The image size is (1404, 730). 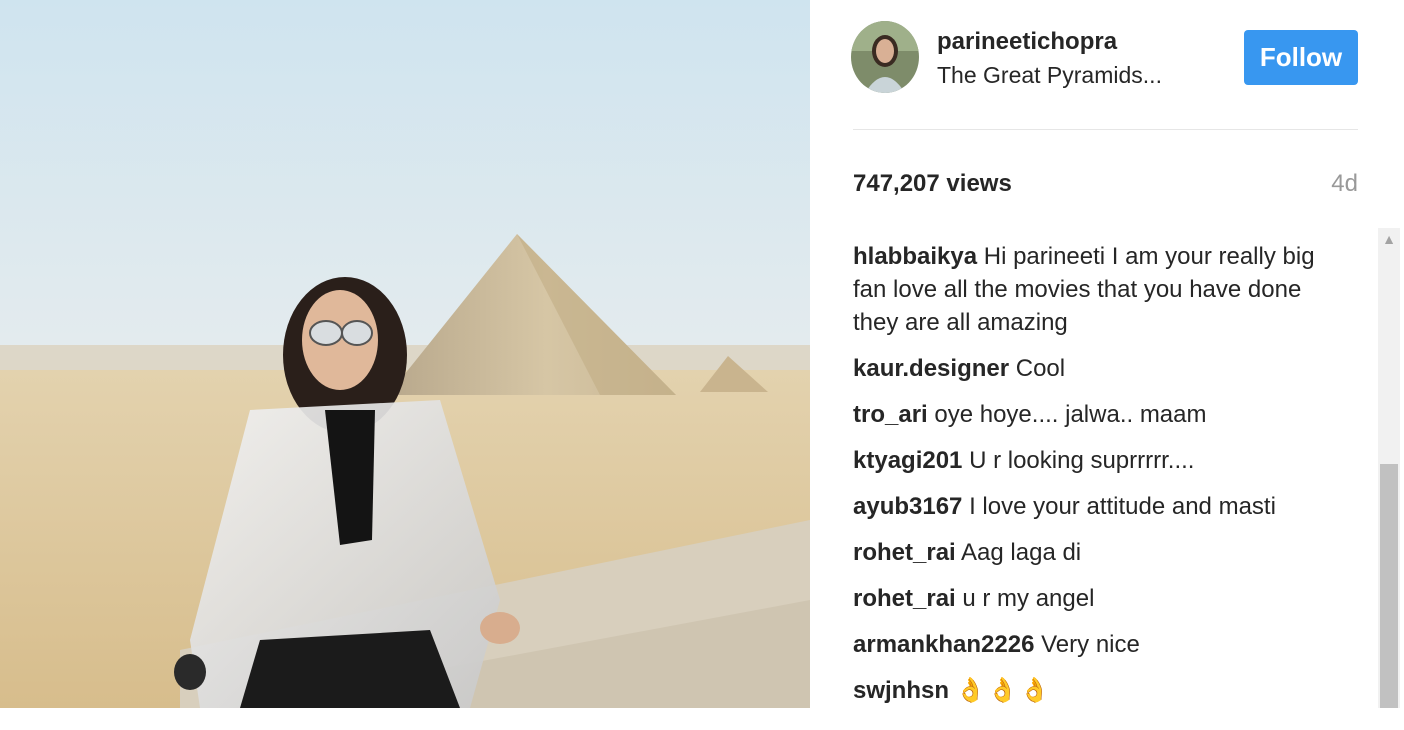 I want to click on comment-text: Aag laga di, so click(x=1021, y=552).